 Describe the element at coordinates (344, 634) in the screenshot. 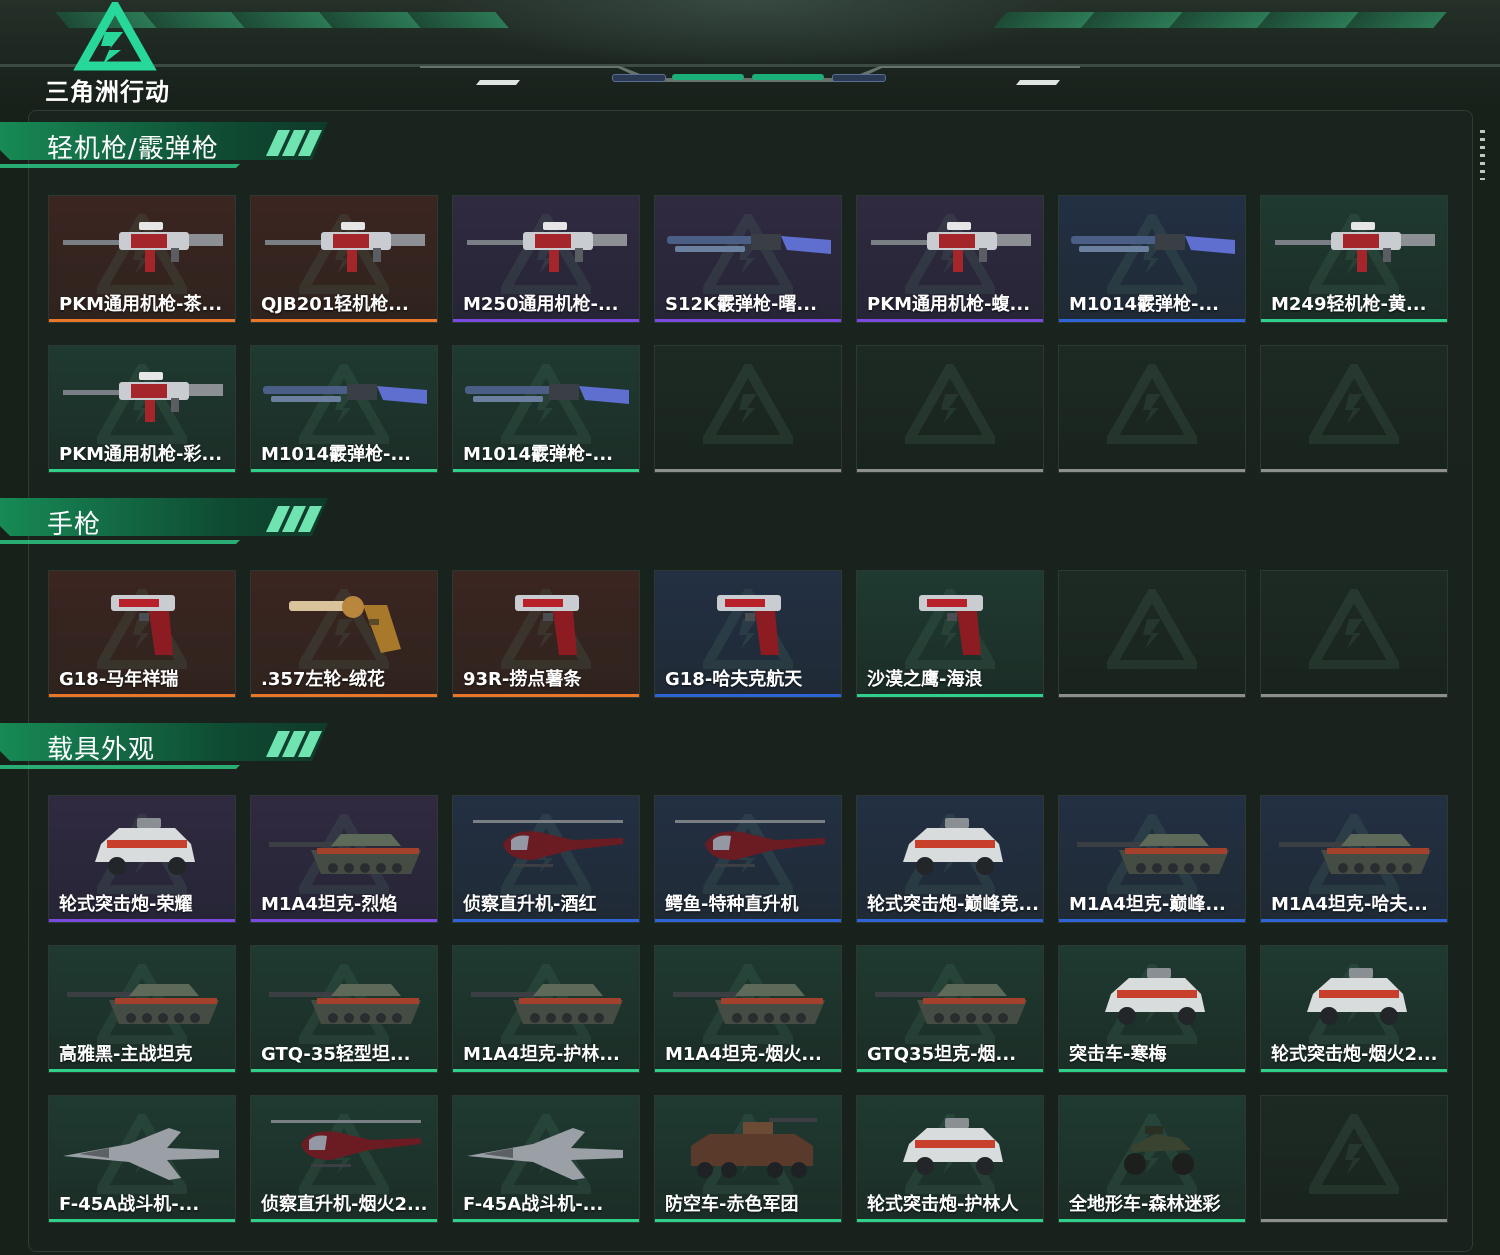

I see `item-card: .357左轮-绒花` at that location.